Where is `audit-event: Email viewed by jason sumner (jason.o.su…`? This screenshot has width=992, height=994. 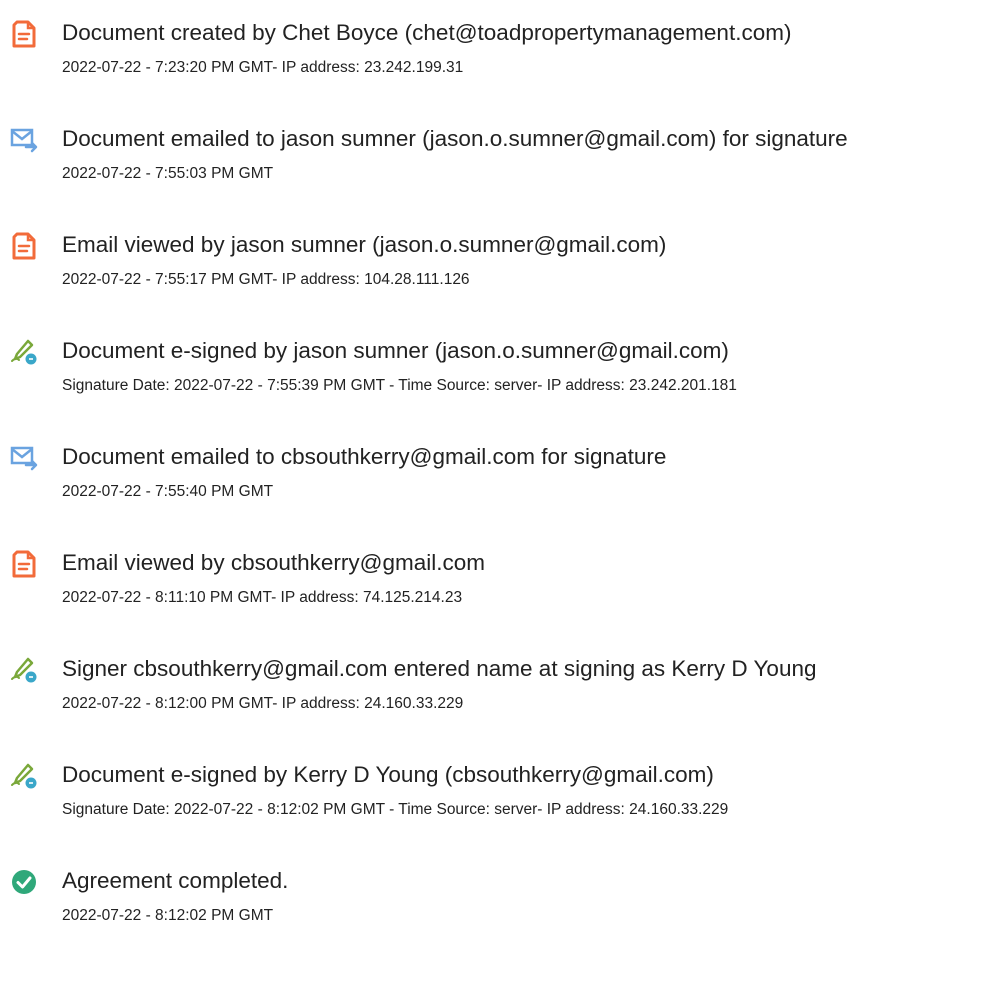 audit-event: Email viewed by jason sumner (jason.o.su… is located at coordinates (496, 272).